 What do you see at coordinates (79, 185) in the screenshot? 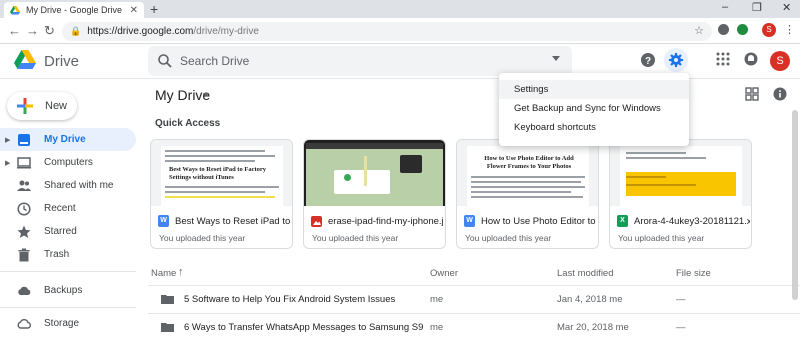
I see `sidebar-item-label: Shared with me` at bounding box center [79, 185].